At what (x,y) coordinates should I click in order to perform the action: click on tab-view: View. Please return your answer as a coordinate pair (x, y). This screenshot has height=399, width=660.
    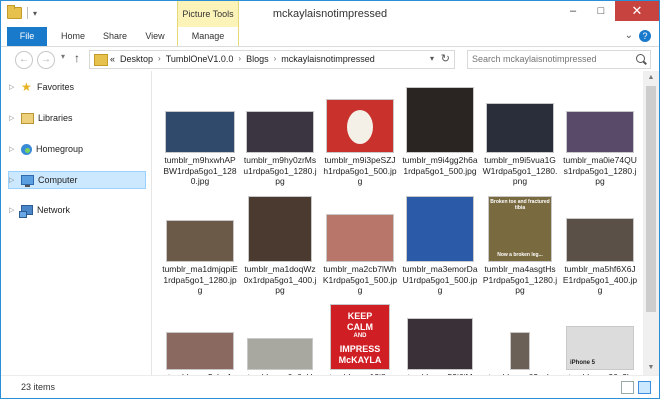
    Looking at the image, I should click on (155, 36).